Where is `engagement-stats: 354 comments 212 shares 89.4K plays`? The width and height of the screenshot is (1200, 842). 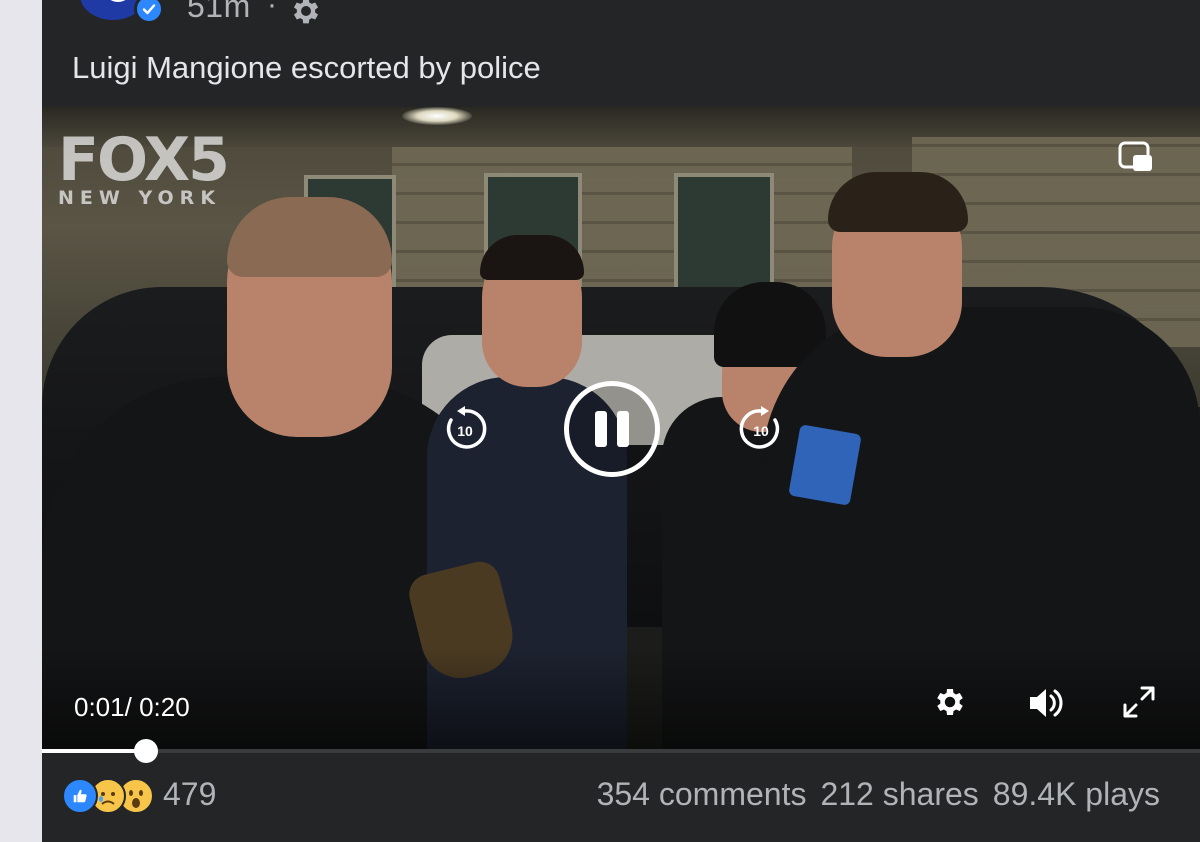 engagement-stats: 354 comments 212 shares 89.4K plays is located at coordinates (871, 794).